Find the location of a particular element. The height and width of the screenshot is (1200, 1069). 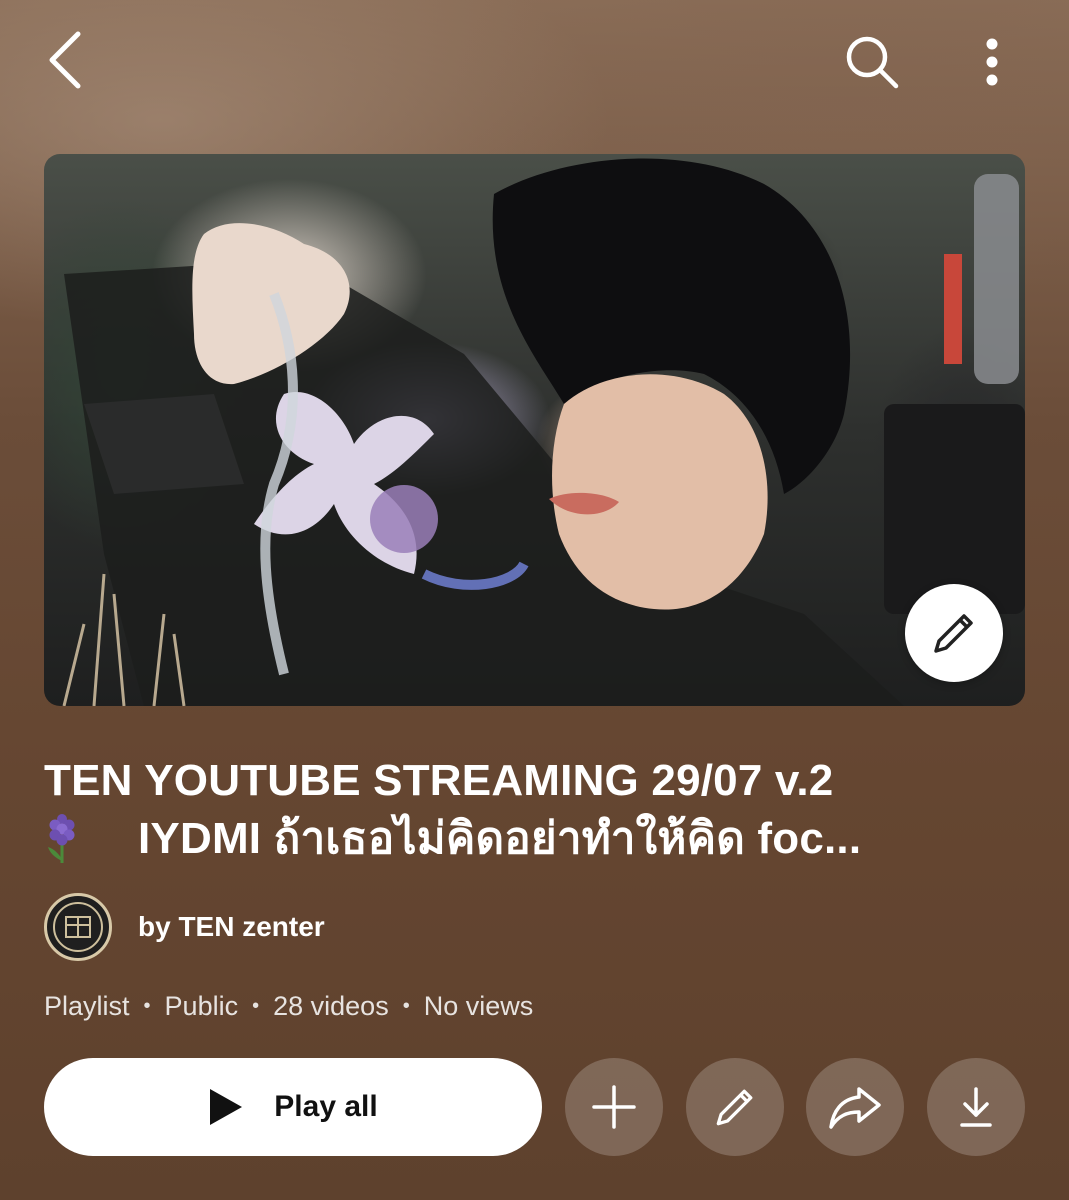

play-all-button: Play all is located at coordinates (293, 1107).